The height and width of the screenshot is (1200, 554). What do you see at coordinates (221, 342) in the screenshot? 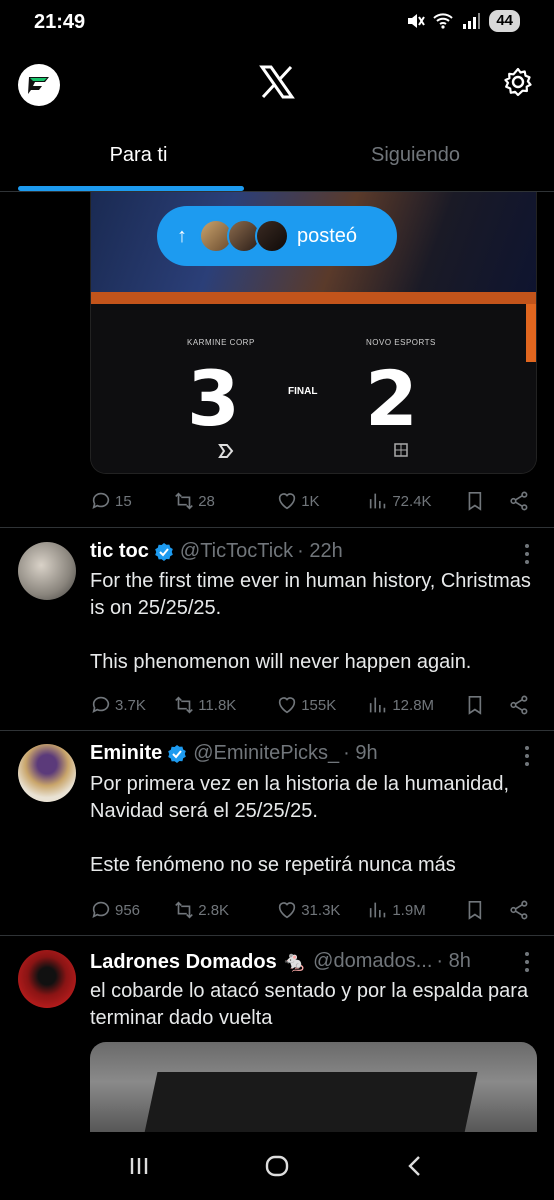
I see `team-left-label: KARMINE CORP` at bounding box center [221, 342].